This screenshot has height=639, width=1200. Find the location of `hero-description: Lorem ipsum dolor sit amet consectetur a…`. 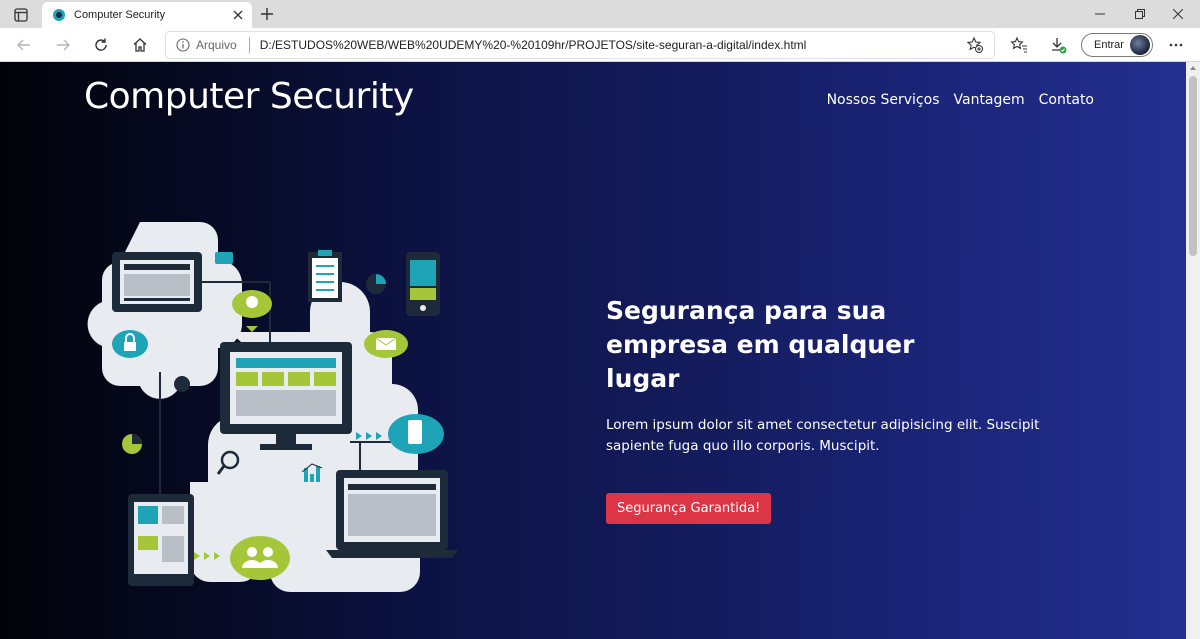

hero-description: Lorem ipsum dolor sit amet consectetur a… is located at coordinates (823, 435).